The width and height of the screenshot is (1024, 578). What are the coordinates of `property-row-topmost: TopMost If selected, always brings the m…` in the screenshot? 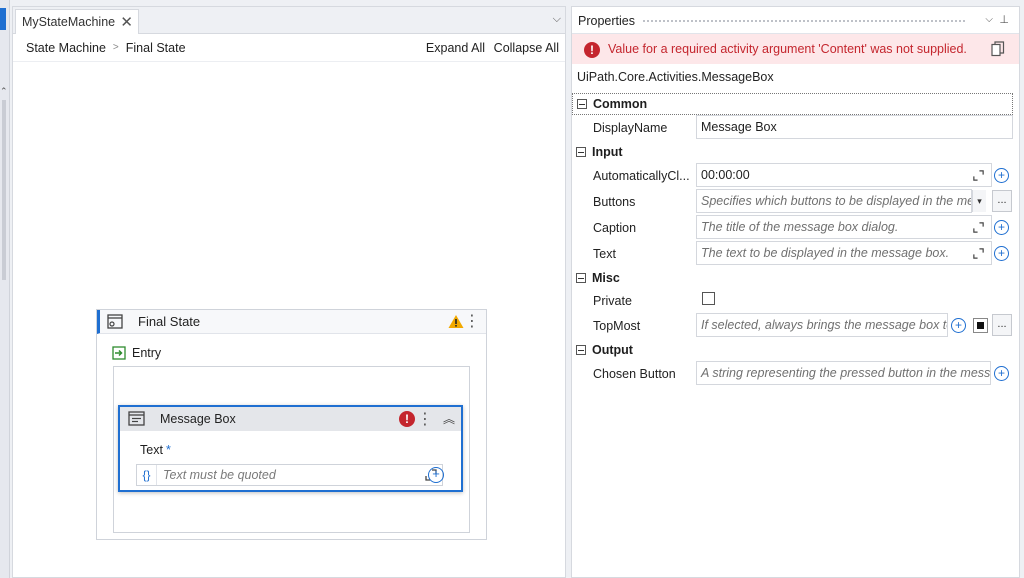 It's located at (792, 326).